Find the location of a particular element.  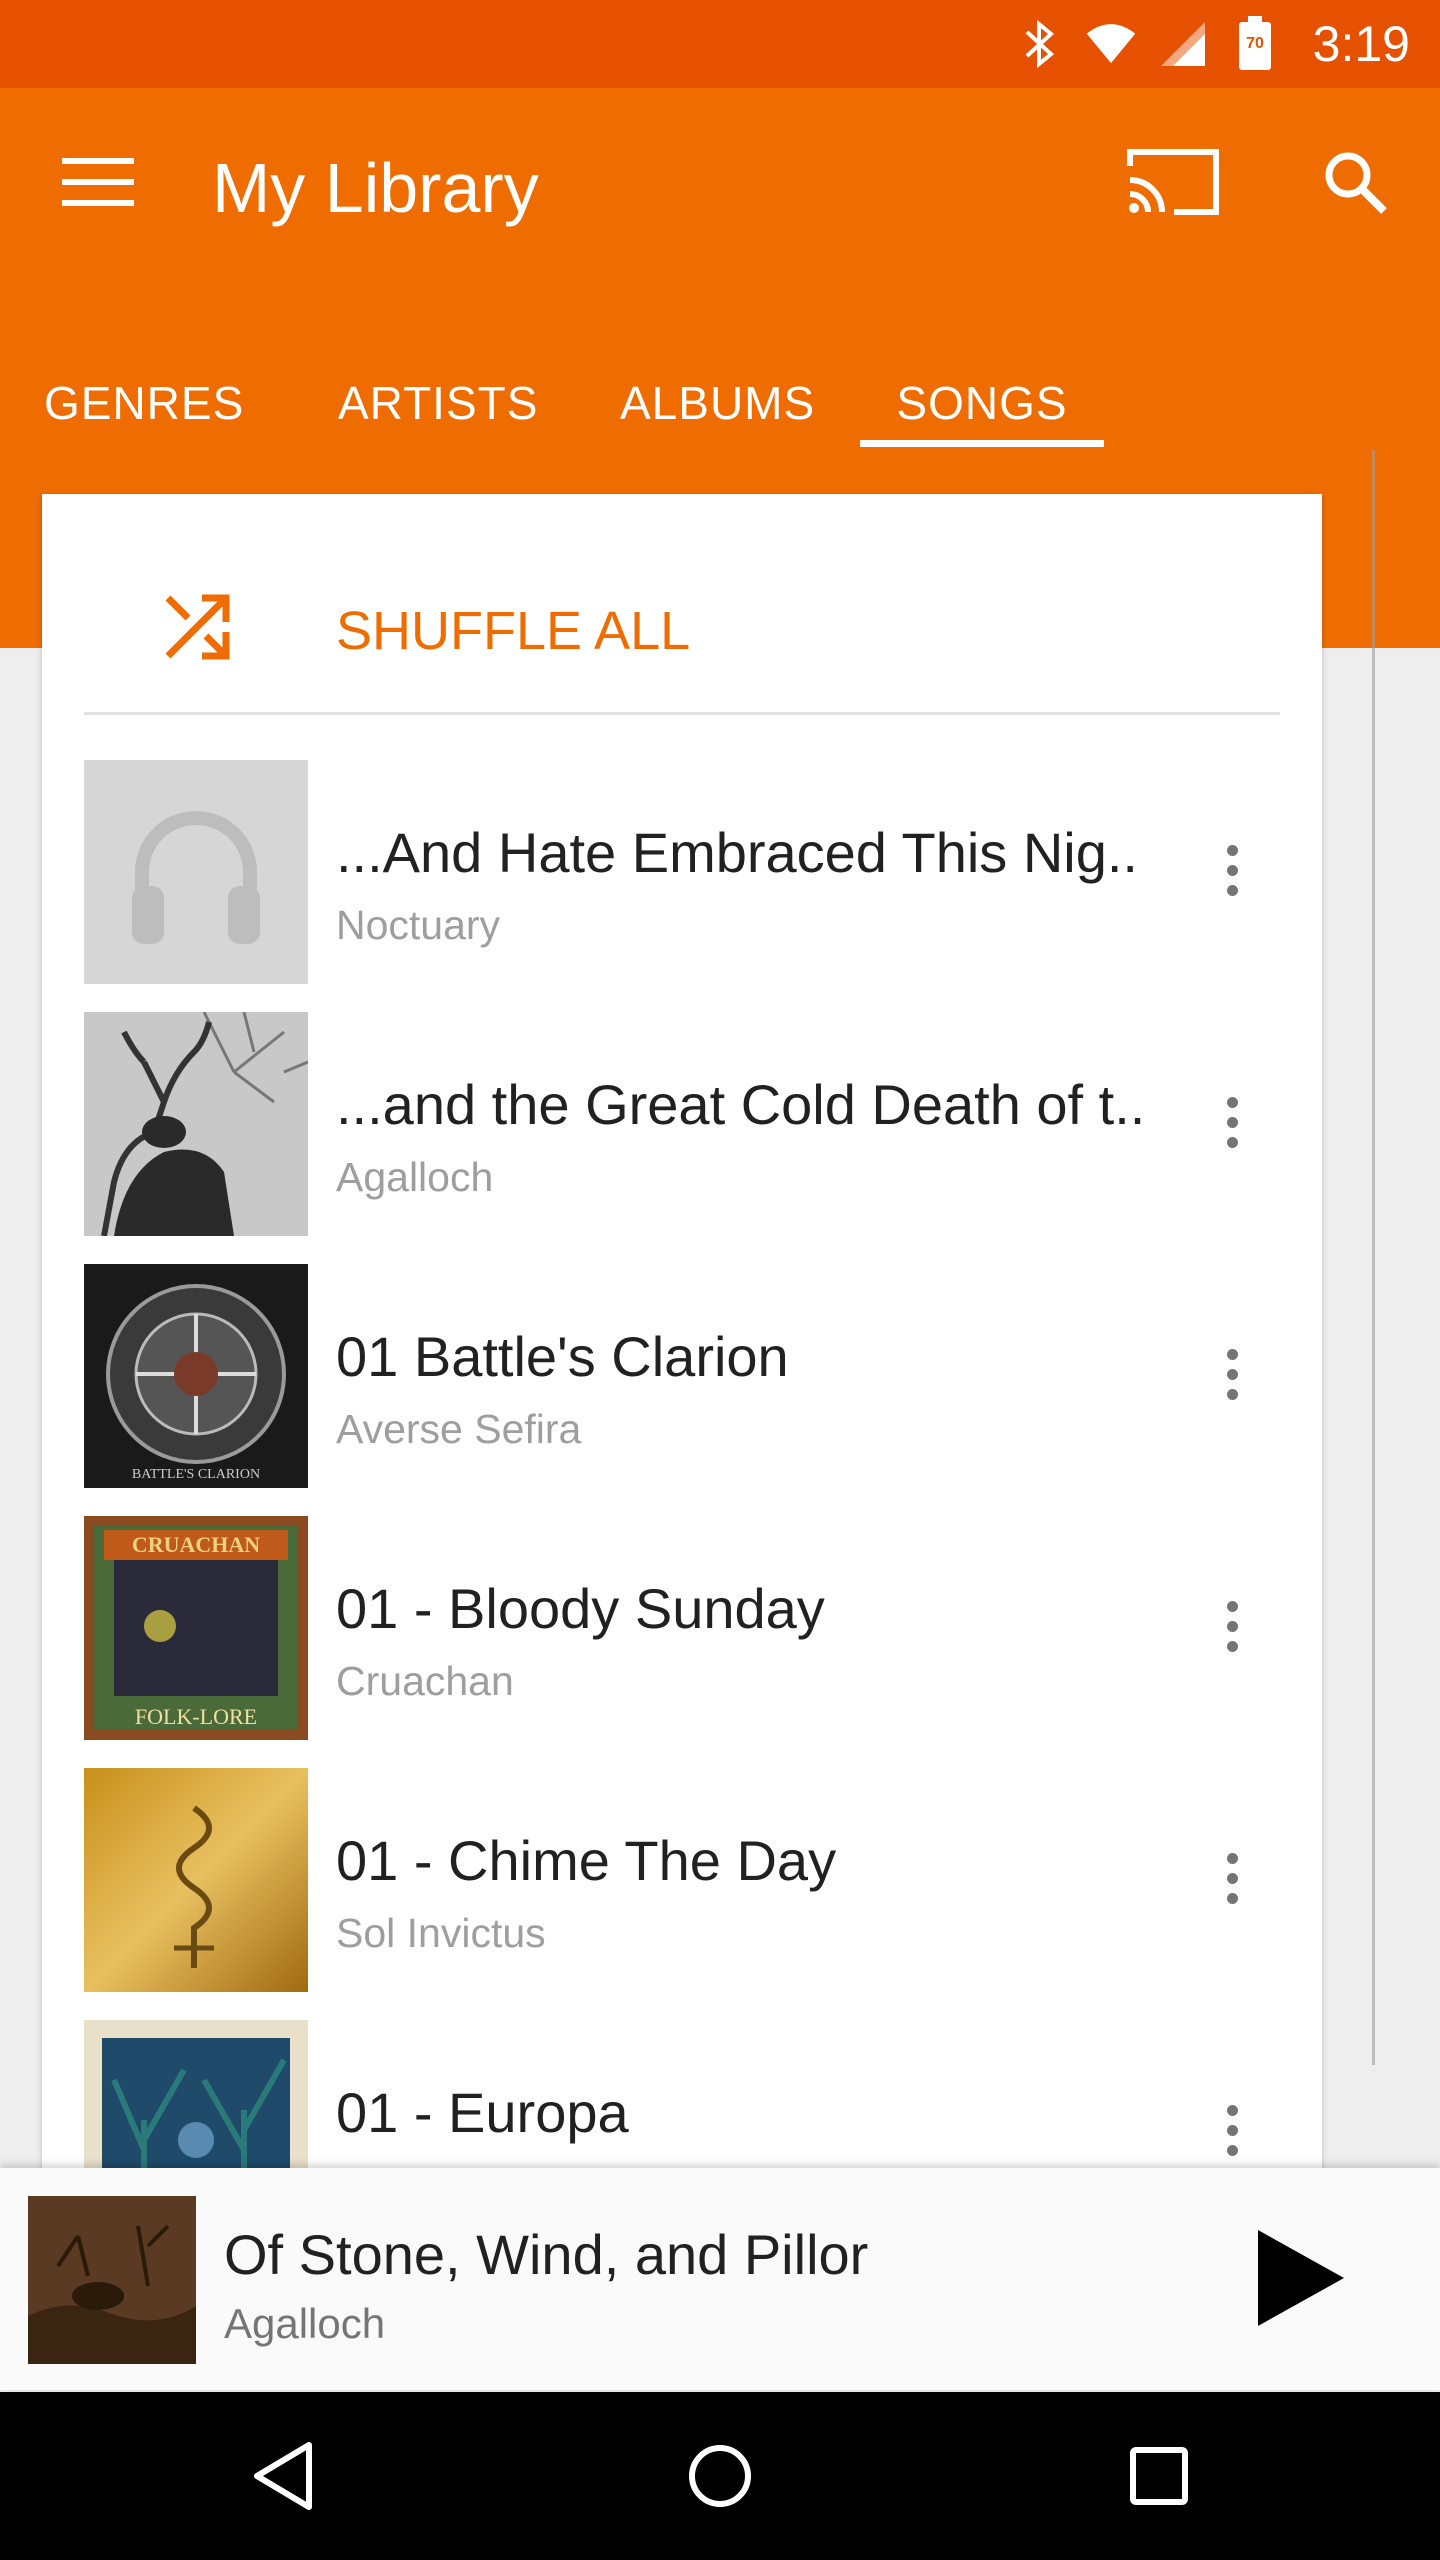

battery-level: 70 is located at coordinates (1255, 43).